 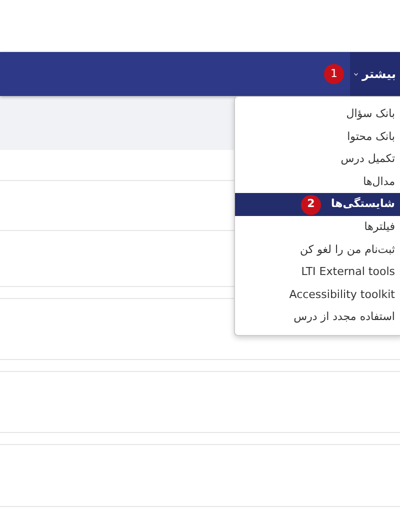 What do you see at coordinates (310, 204) in the screenshot?
I see `notification-badge: 2` at bounding box center [310, 204].